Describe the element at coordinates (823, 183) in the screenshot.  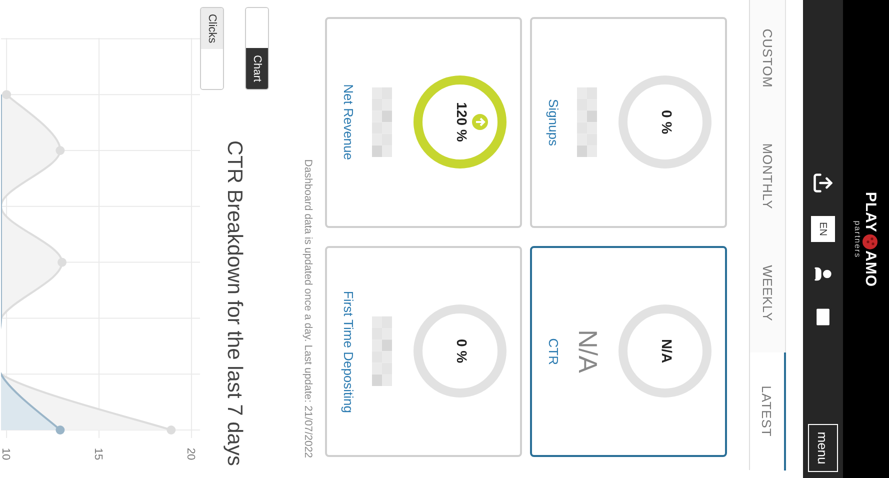
I see `upload-icon` at that location.